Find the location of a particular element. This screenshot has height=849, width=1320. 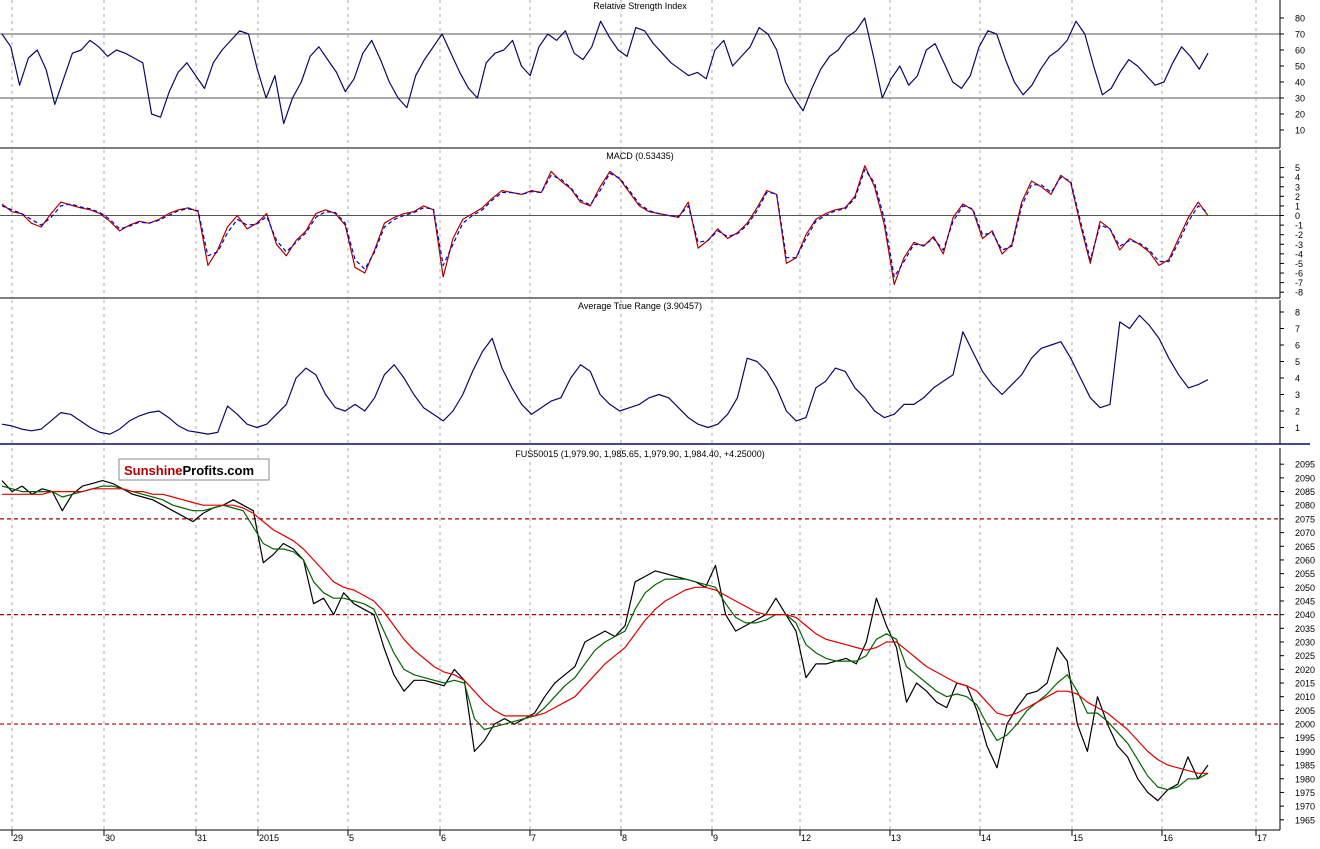

x-tick-label: 2015 is located at coordinates (269, 838).